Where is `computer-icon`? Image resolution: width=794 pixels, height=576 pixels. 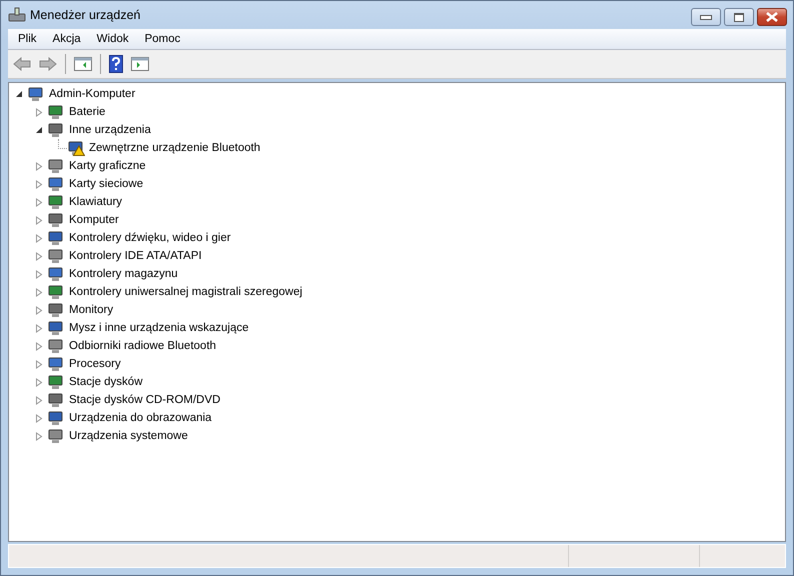 computer-icon is located at coordinates (17, 15).